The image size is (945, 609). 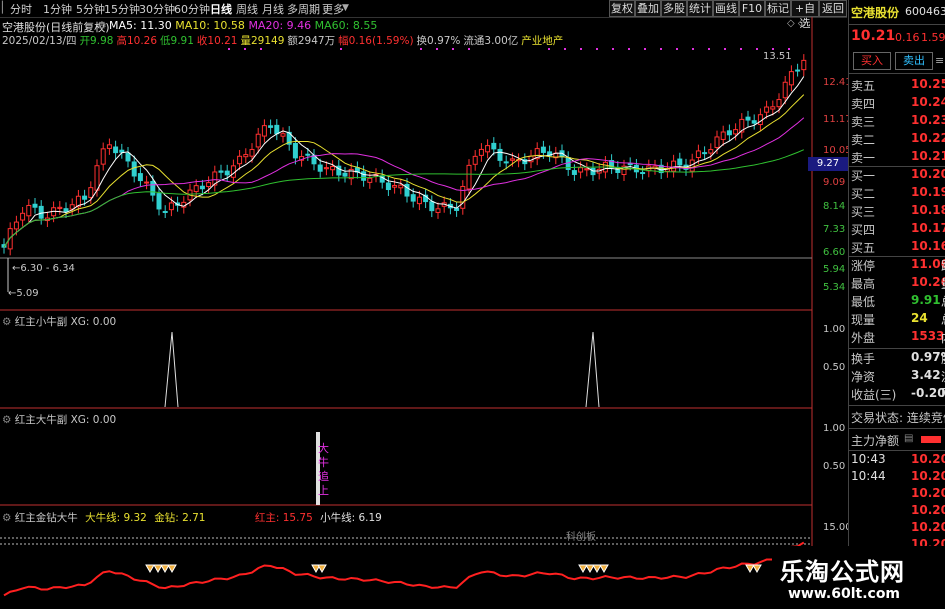 I want to click on tab-5min: 5分钟, so click(x=90, y=9).